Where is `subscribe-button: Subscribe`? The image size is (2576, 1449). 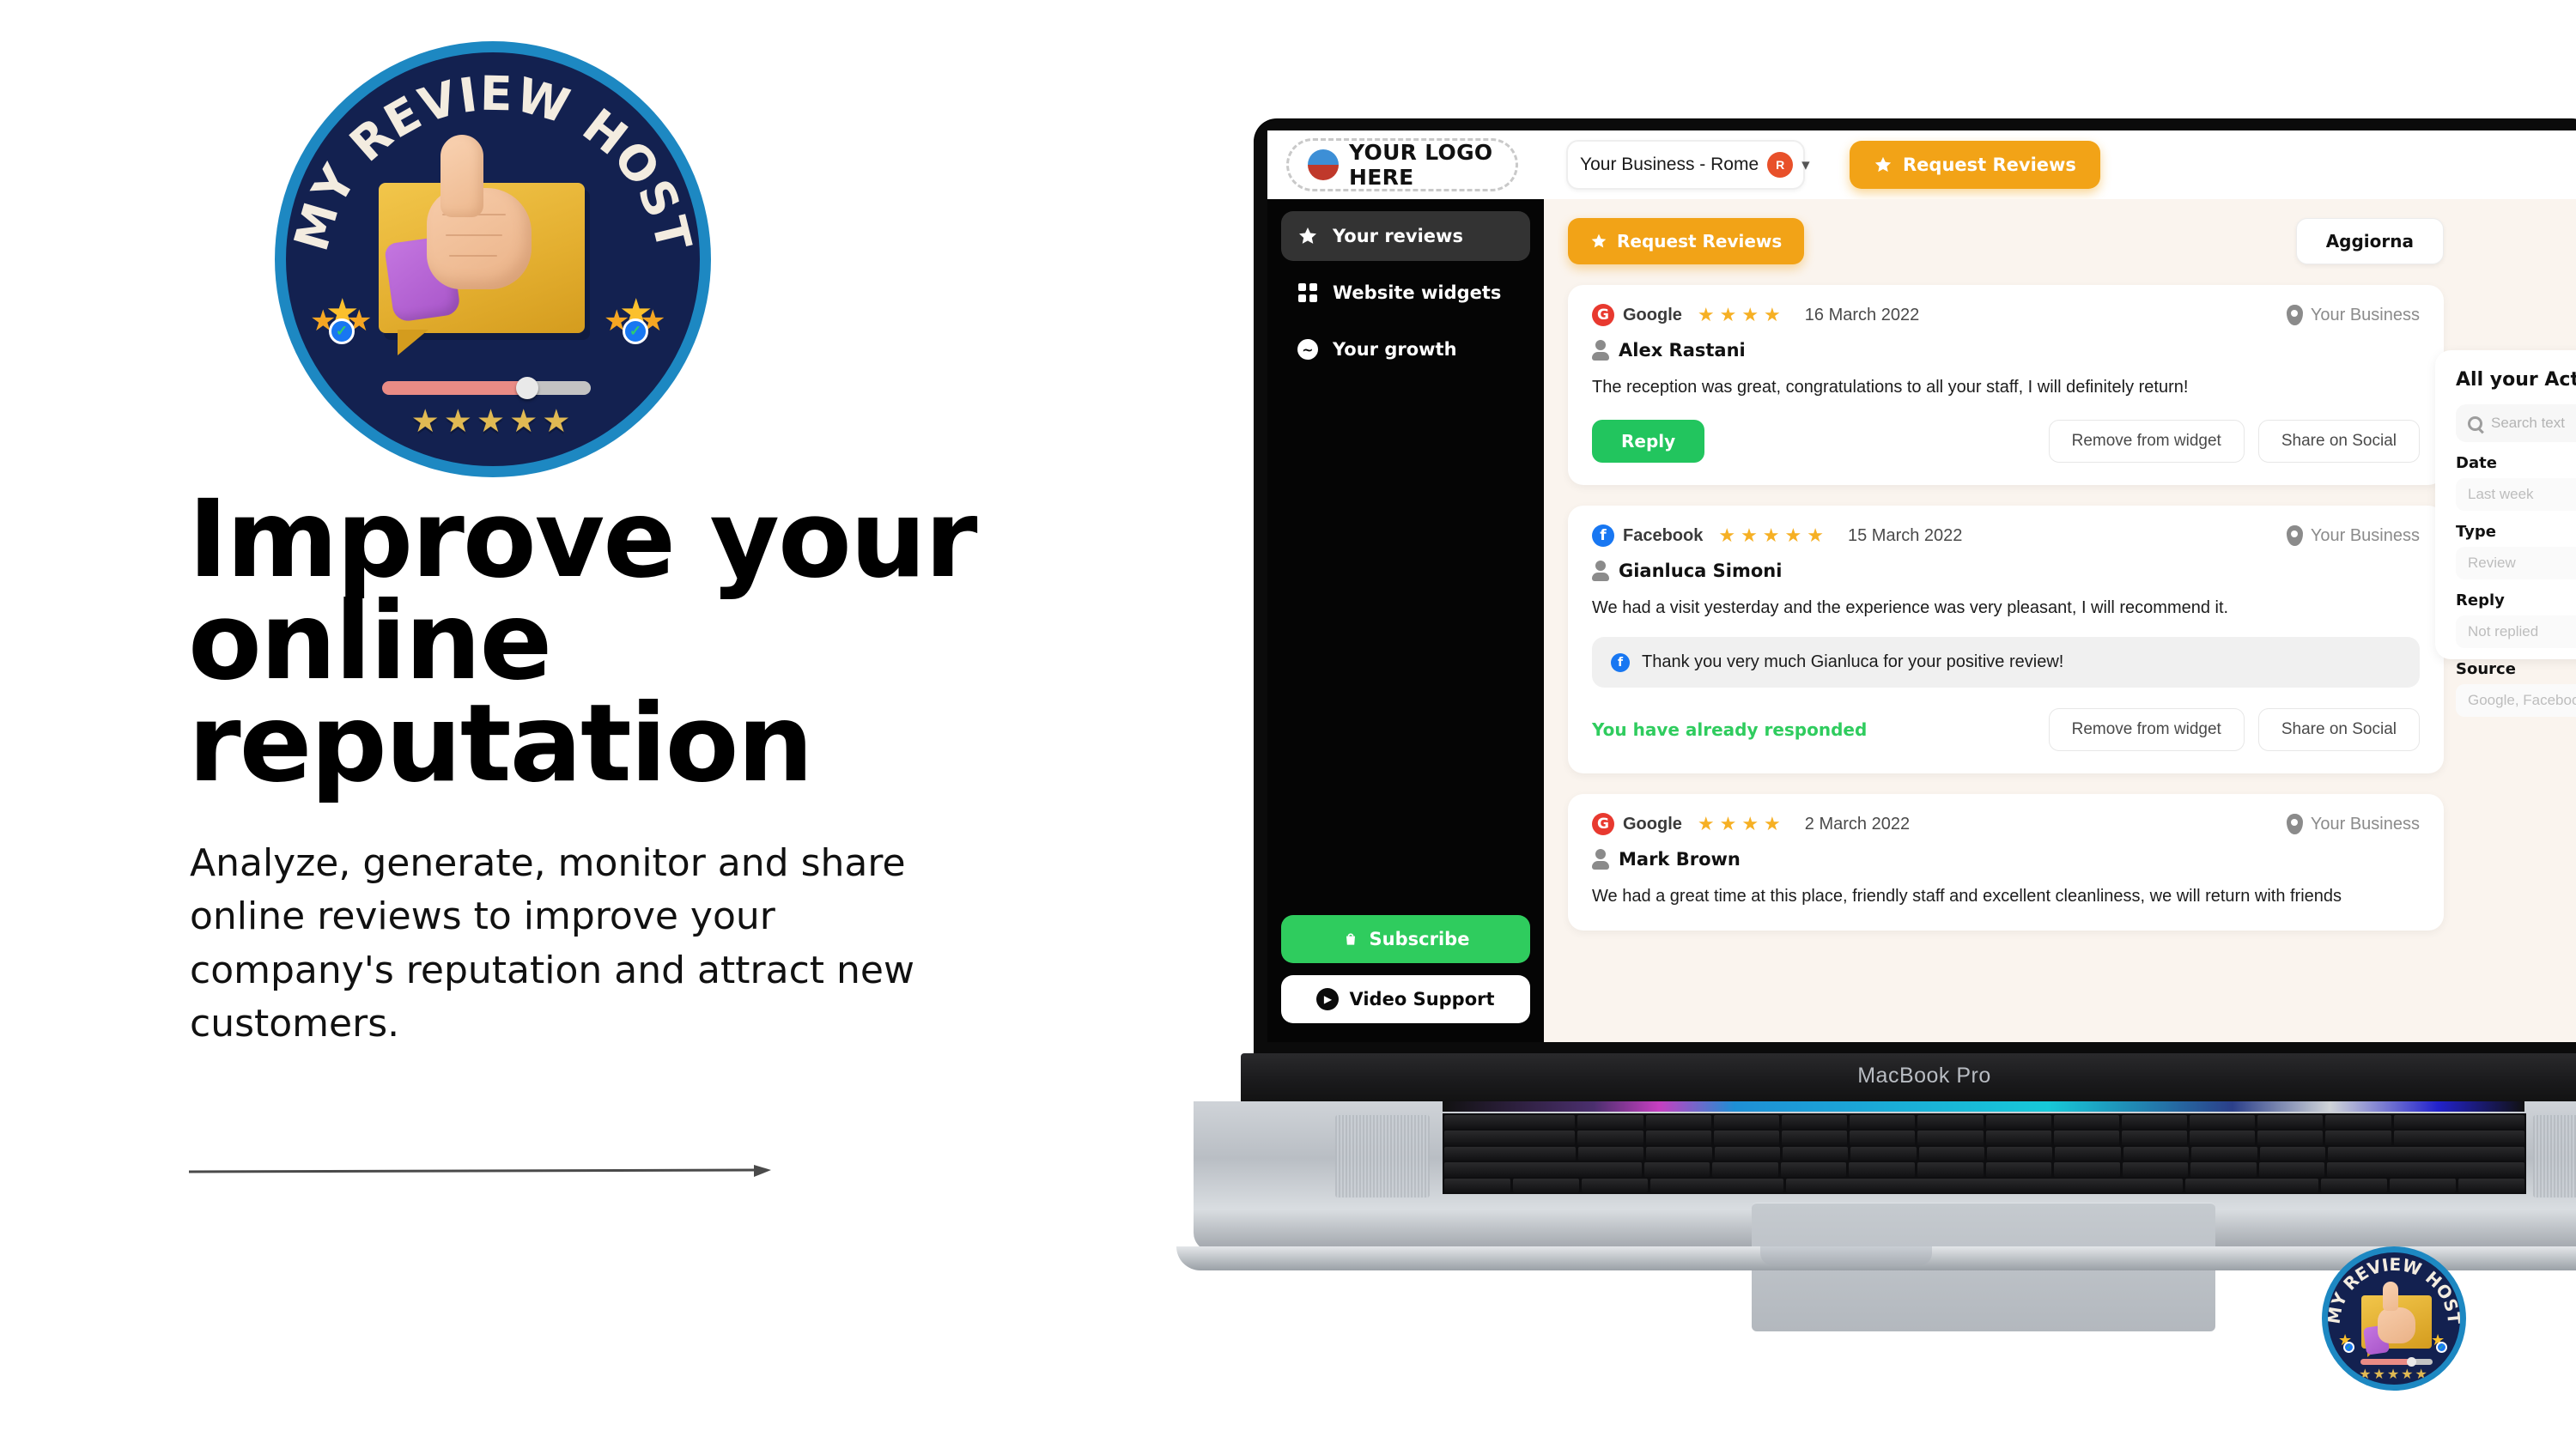
subscribe-button: Subscribe is located at coordinates (1405, 939).